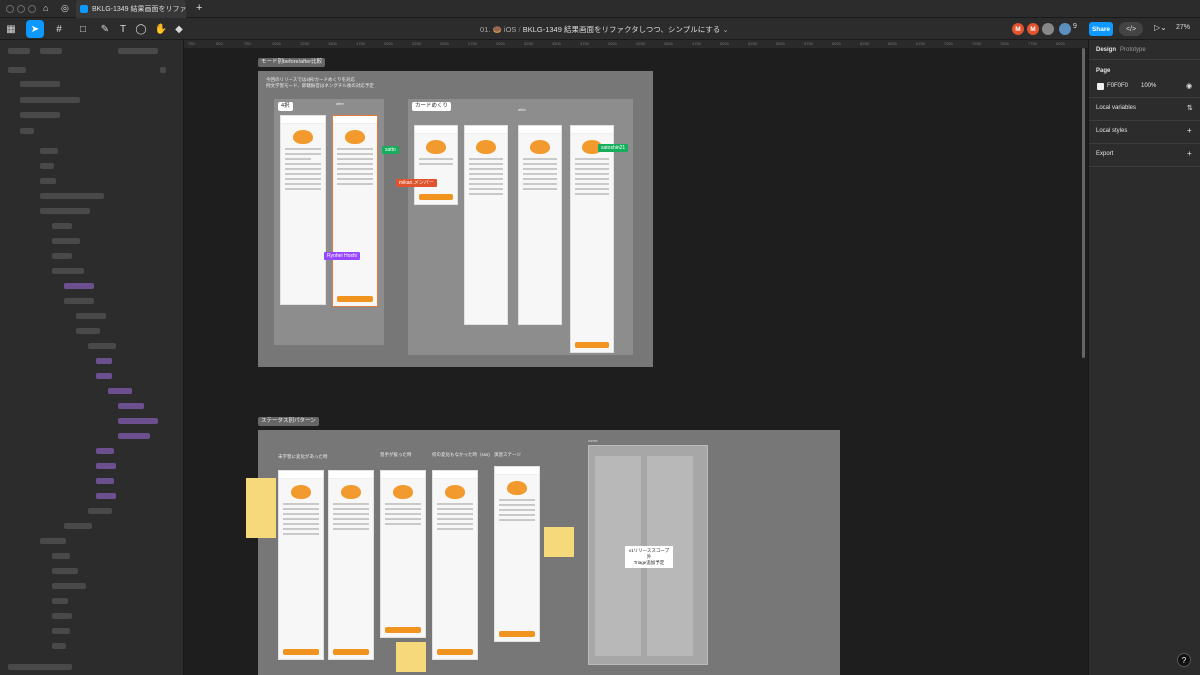 This screenshot has height=675, width=1200. Describe the element at coordinates (1075, 26) in the screenshot. I see `viewer-count: 9` at that location.